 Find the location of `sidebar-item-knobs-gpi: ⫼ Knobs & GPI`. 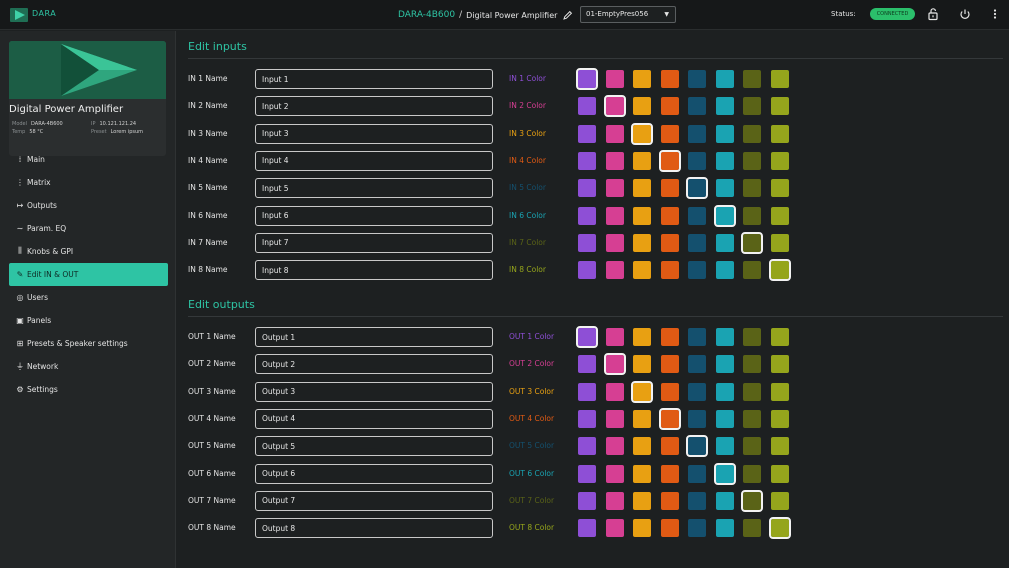

sidebar-item-knobs-gpi: ⫼ Knobs & GPI is located at coordinates (88, 251).